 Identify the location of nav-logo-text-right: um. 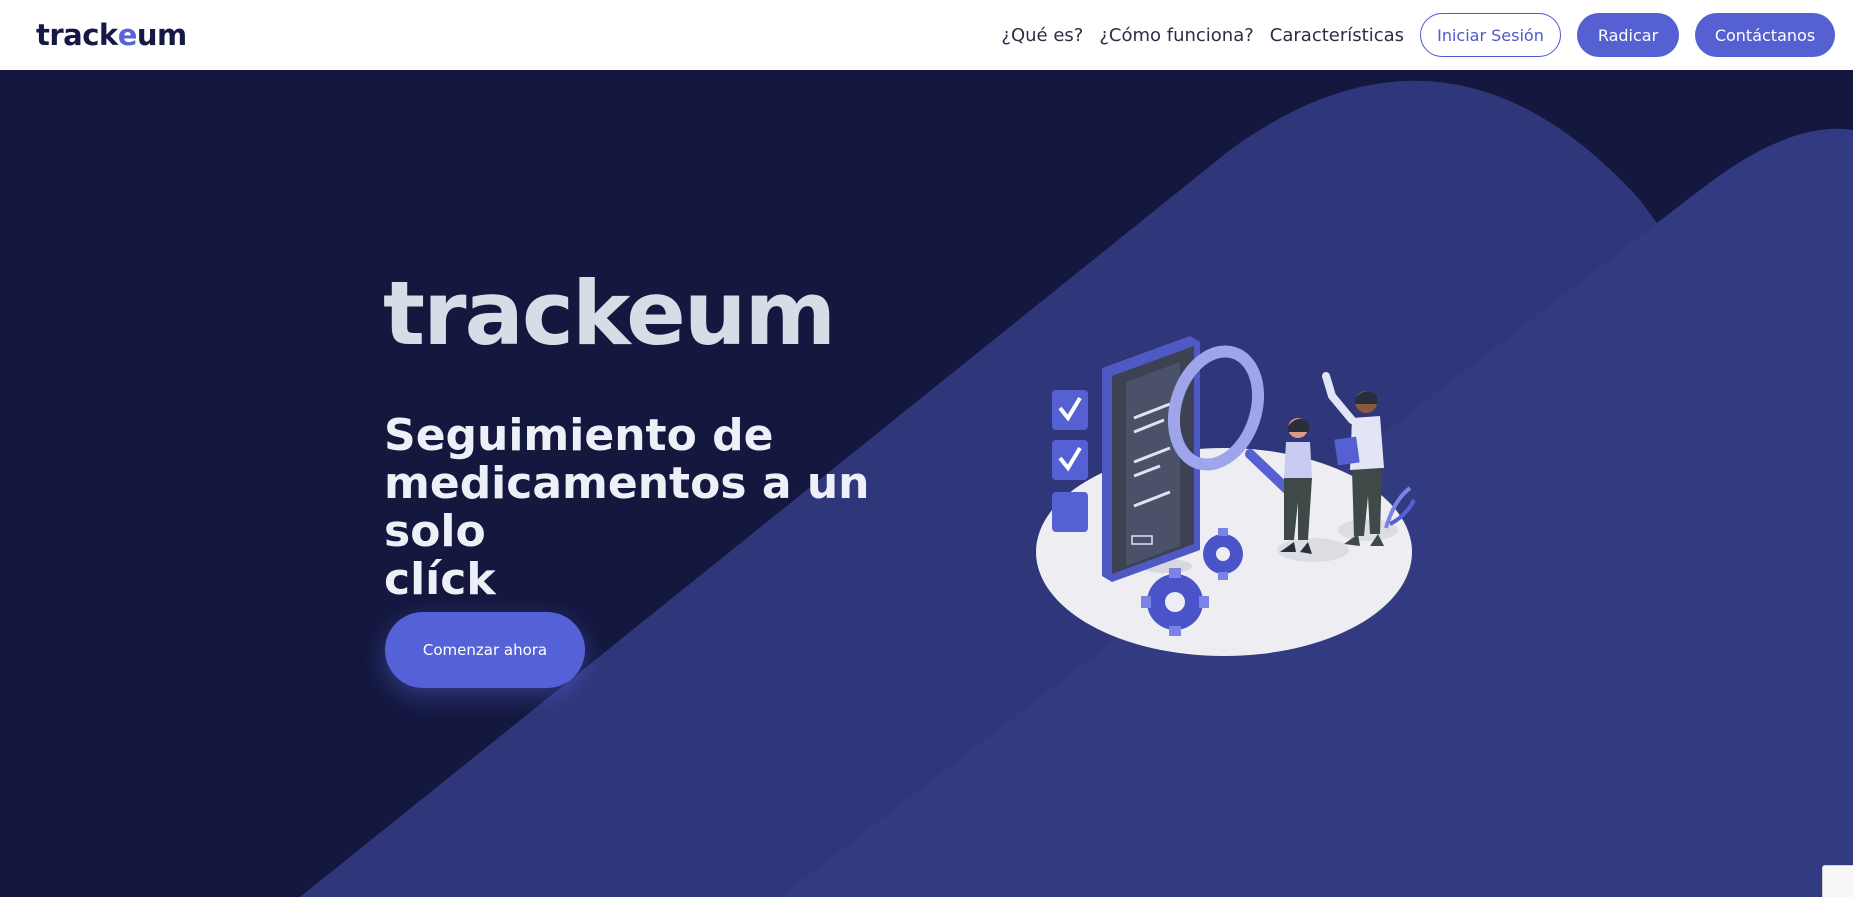
(161, 35).